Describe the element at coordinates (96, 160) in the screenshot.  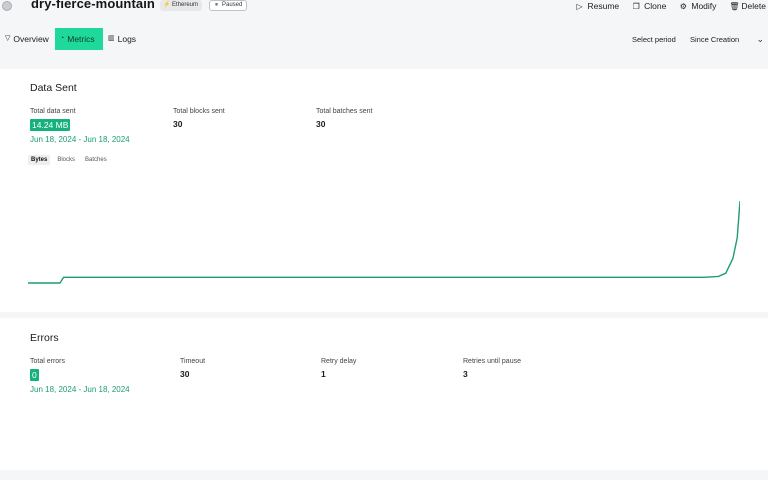
I see `unit-batches: Batches` at that location.